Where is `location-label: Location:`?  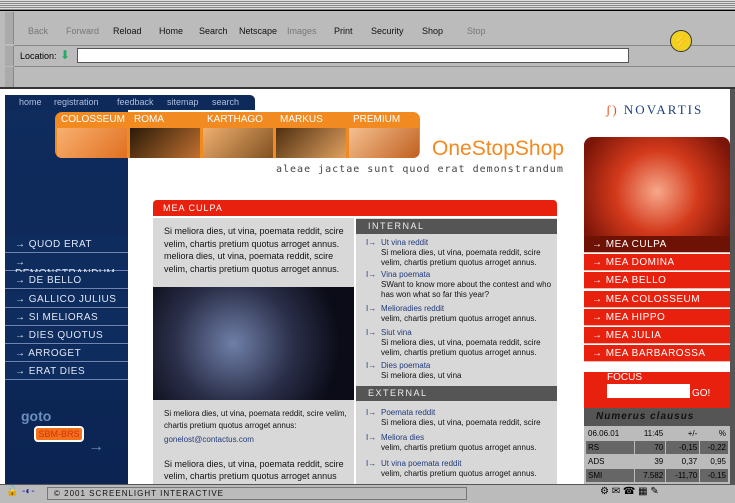 location-label: Location: is located at coordinates (38, 56).